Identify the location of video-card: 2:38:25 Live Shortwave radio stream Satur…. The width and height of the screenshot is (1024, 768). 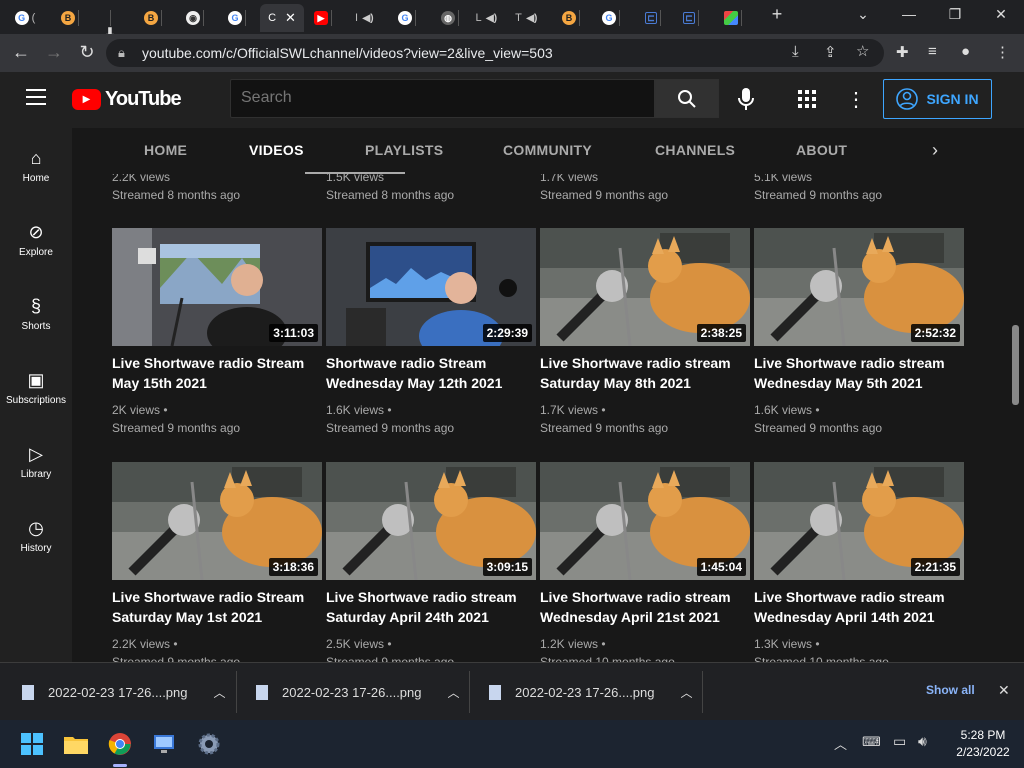
(645, 333).